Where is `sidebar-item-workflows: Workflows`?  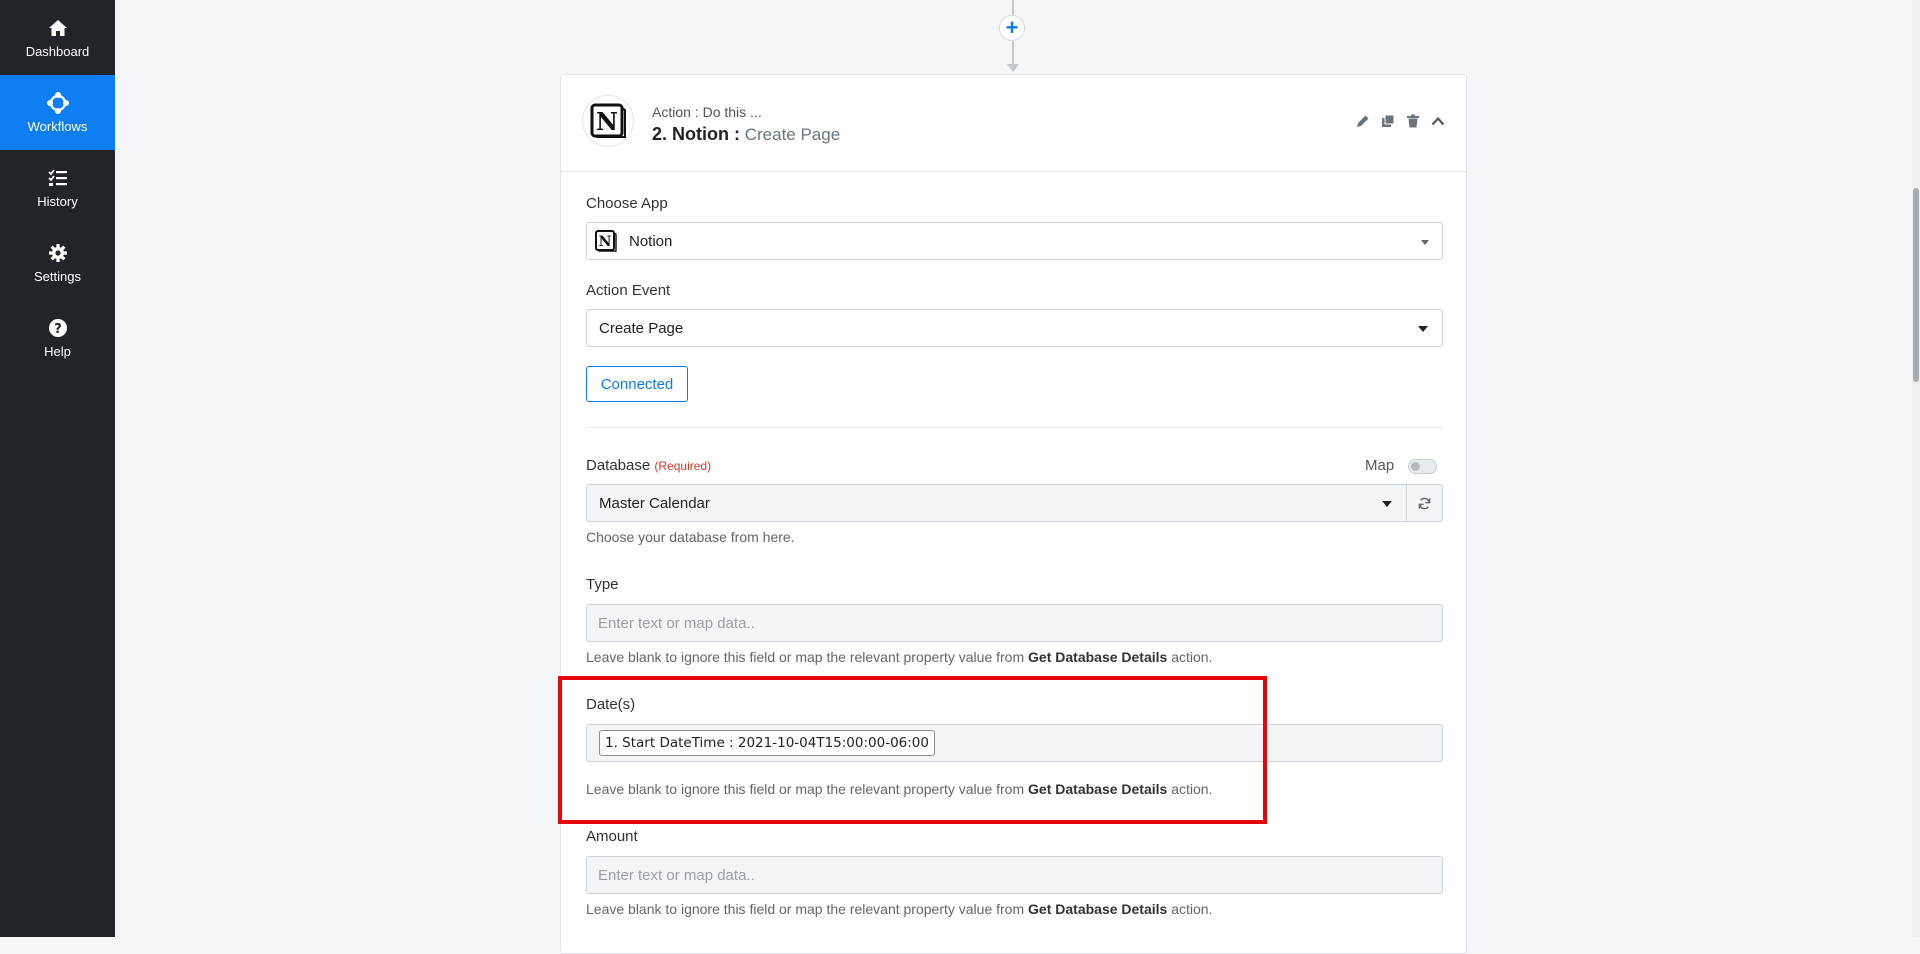
sidebar-item-workflows: Workflows is located at coordinates (57, 112).